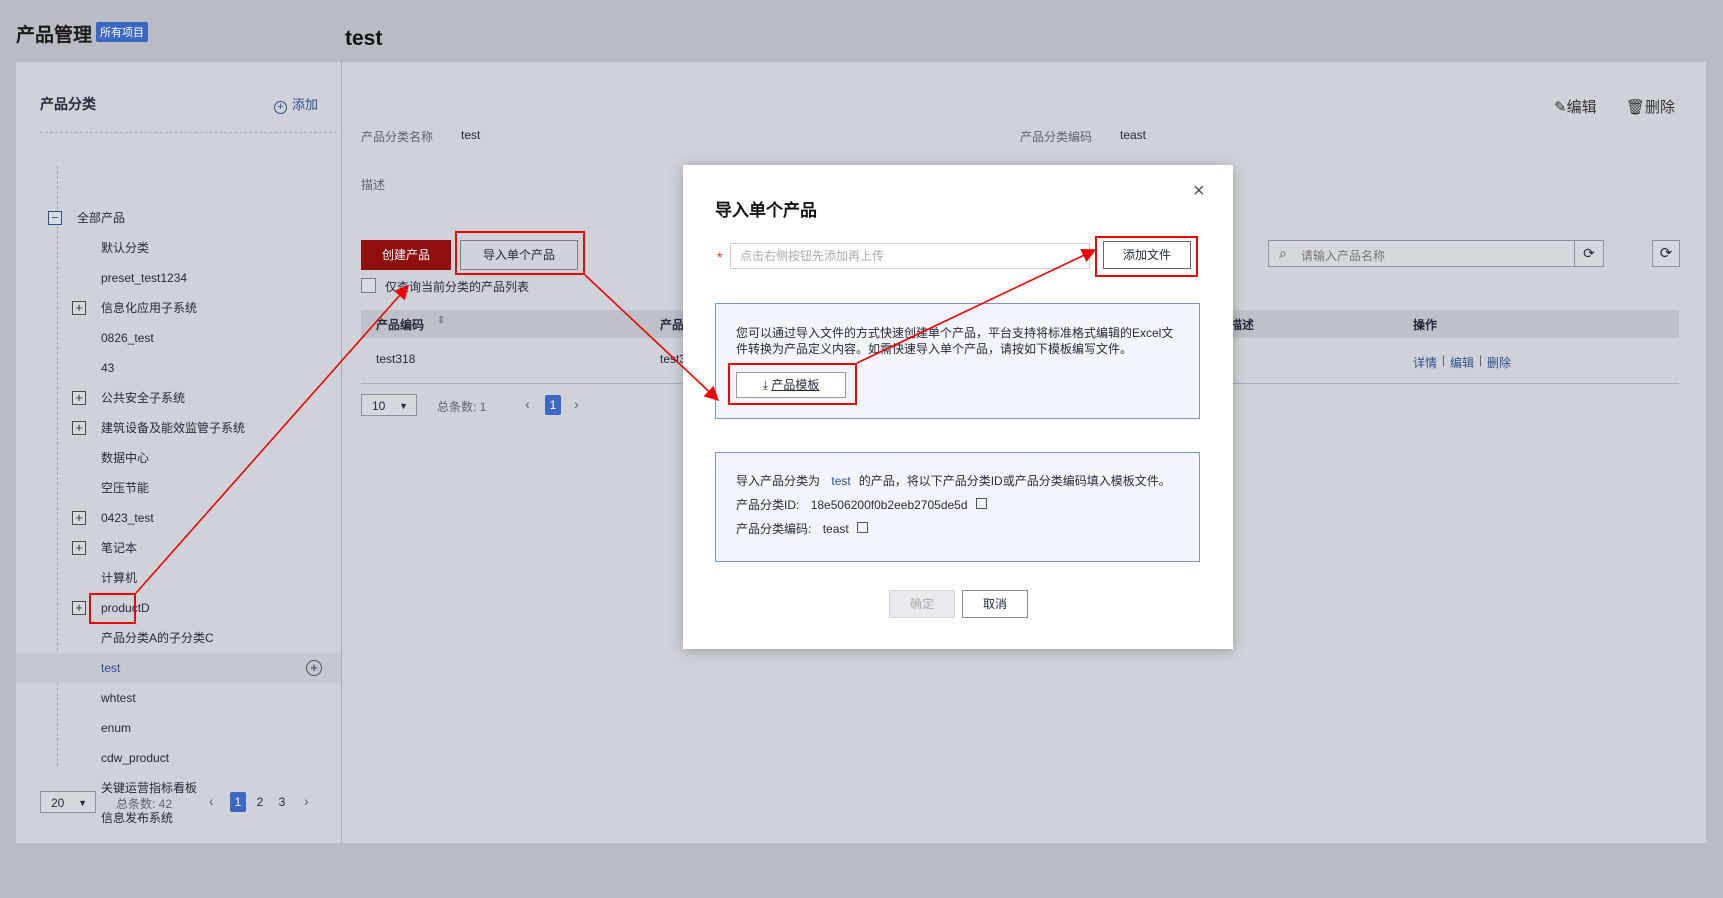 The width and height of the screenshot is (1723, 898). What do you see at coordinates (178, 248) in the screenshot?
I see `tree-item: 默认分类` at bounding box center [178, 248].